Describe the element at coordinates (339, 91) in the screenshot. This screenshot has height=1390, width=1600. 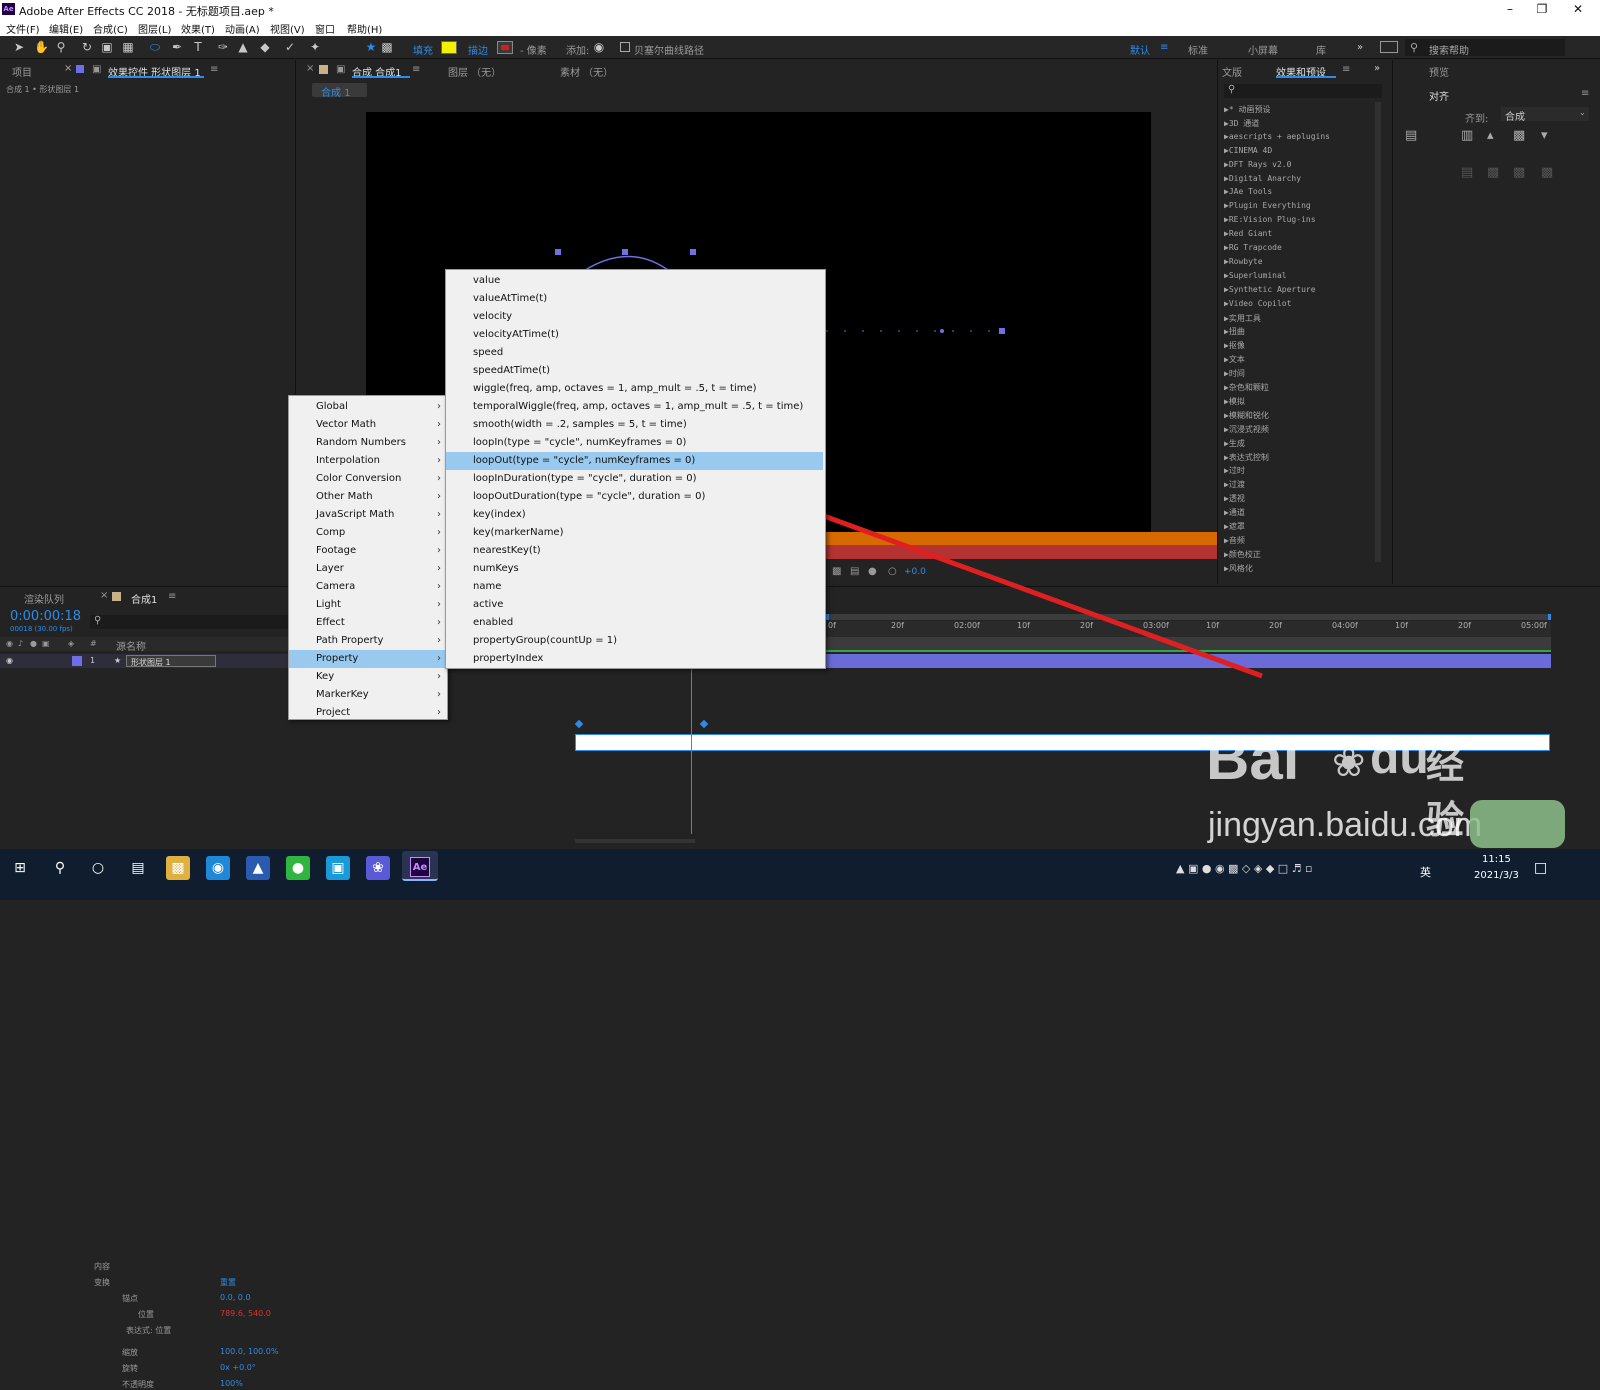
I see `comp-sub-tab: 合成 1` at that location.